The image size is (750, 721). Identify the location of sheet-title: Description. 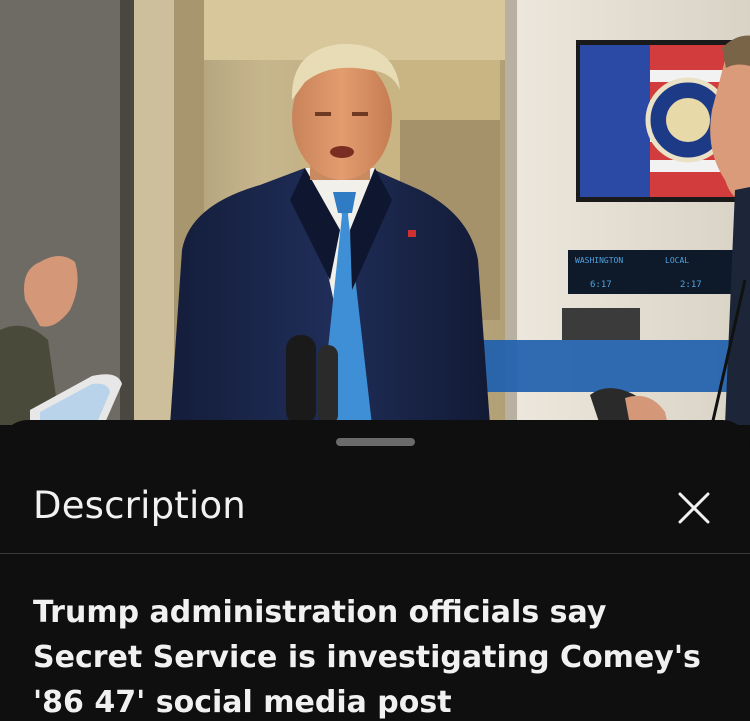
(139, 505).